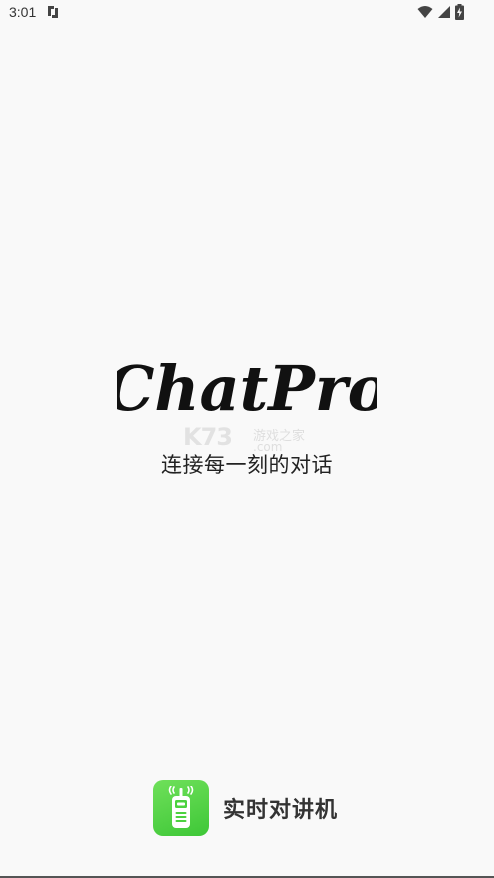 The width and height of the screenshot is (494, 878). I want to click on sync-app-icon, so click(53, 12).